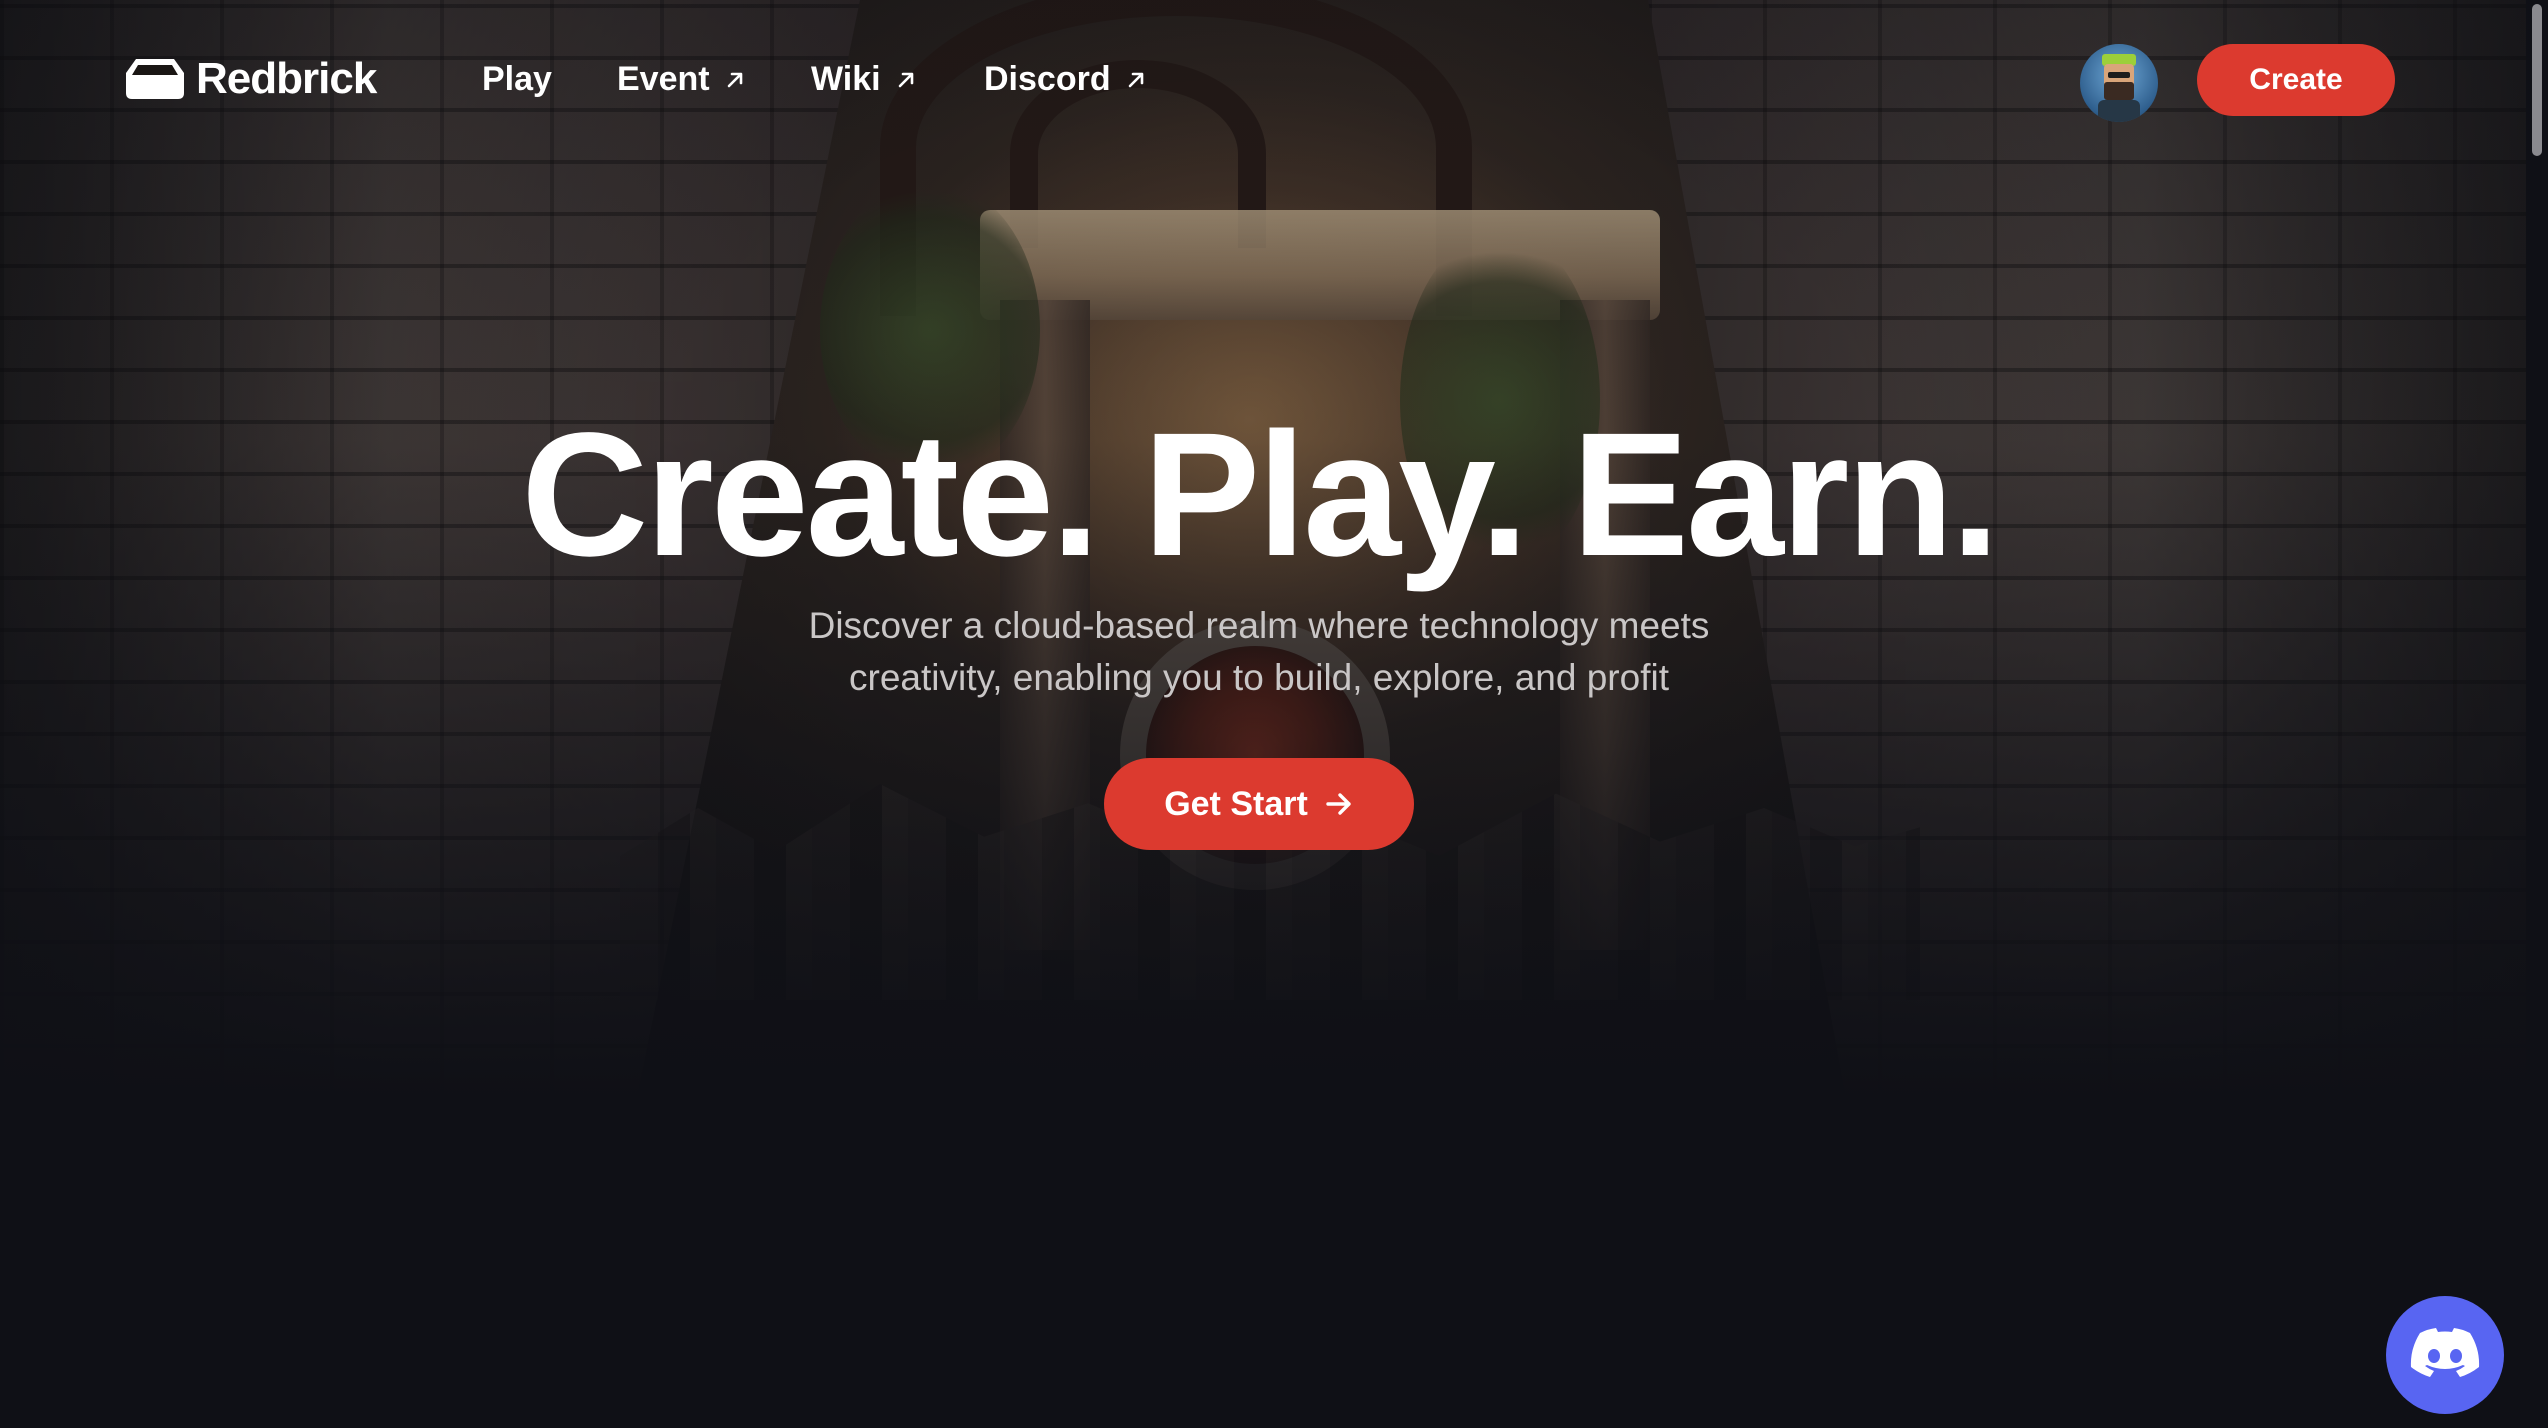 The image size is (2548, 1428). What do you see at coordinates (1236, 803) in the screenshot?
I see `get-start-label: Get Start` at bounding box center [1236, 803].